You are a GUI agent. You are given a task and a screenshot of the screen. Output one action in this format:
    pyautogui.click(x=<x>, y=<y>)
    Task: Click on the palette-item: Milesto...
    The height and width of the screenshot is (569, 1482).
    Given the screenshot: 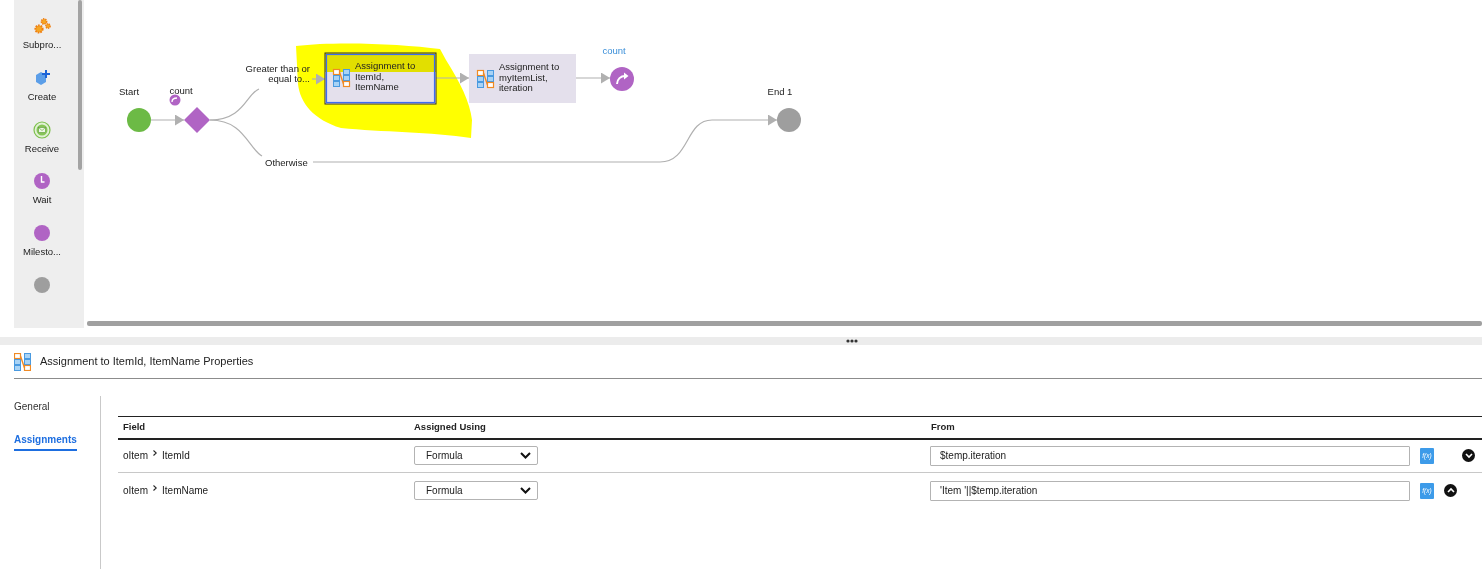 What is the action you would take?
    pyautogui.click(x=42, y=250)
    